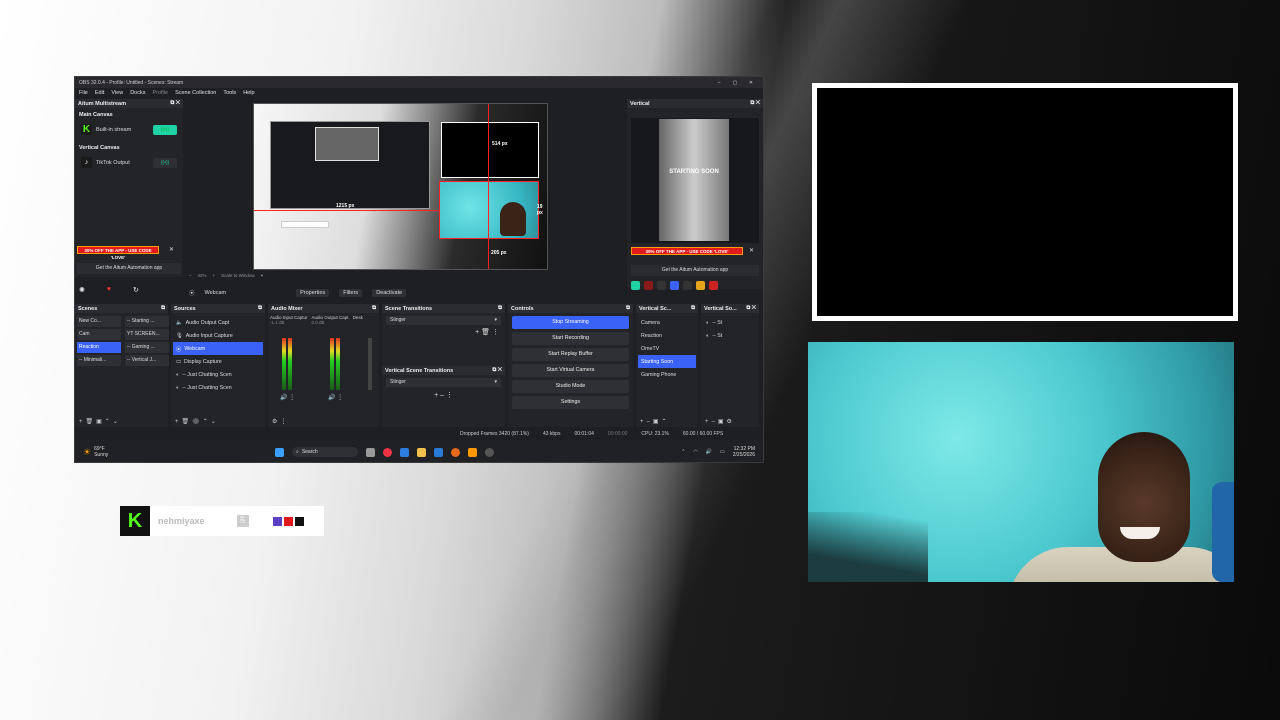  What do you see at coordinates (313, 292) in the screenshot?
I see `properties-button: Properties` at bounding box center [313, 292].